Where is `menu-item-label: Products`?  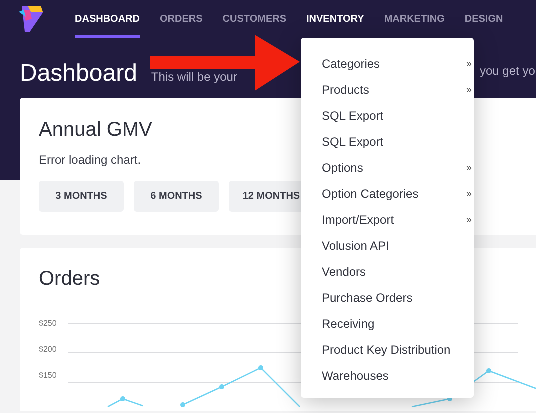 menu-item-label: Products is located at coordinates (346, 90).